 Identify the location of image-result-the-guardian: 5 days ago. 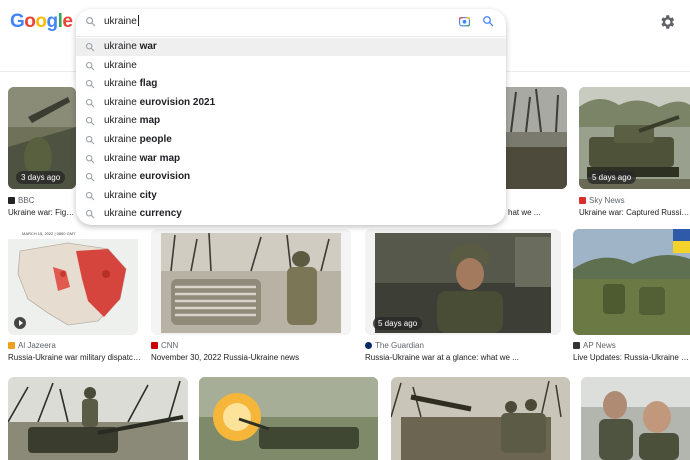
(463, 282).